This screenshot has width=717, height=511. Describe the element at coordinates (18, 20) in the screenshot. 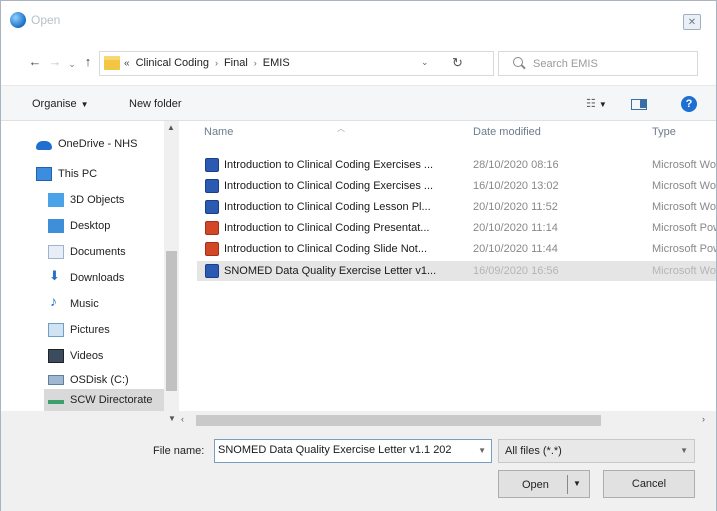

I see `app-icon` at that location.